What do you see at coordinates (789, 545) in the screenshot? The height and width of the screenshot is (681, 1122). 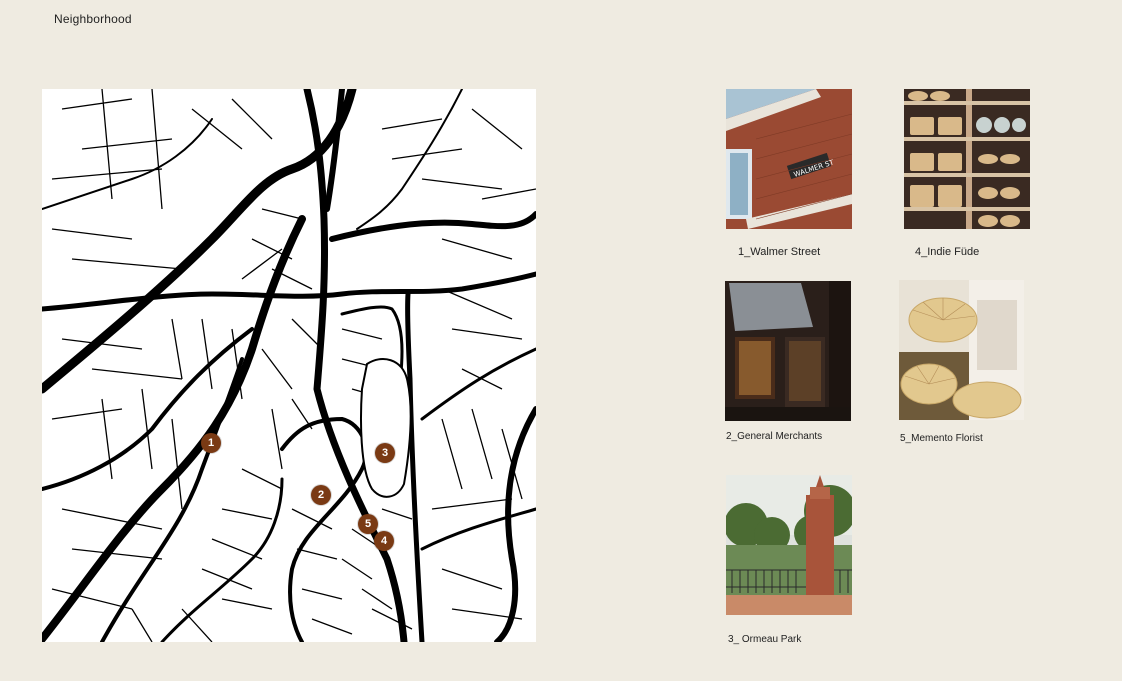 I see `park-gate-pillar-photo` at bounding box center [789, 545].